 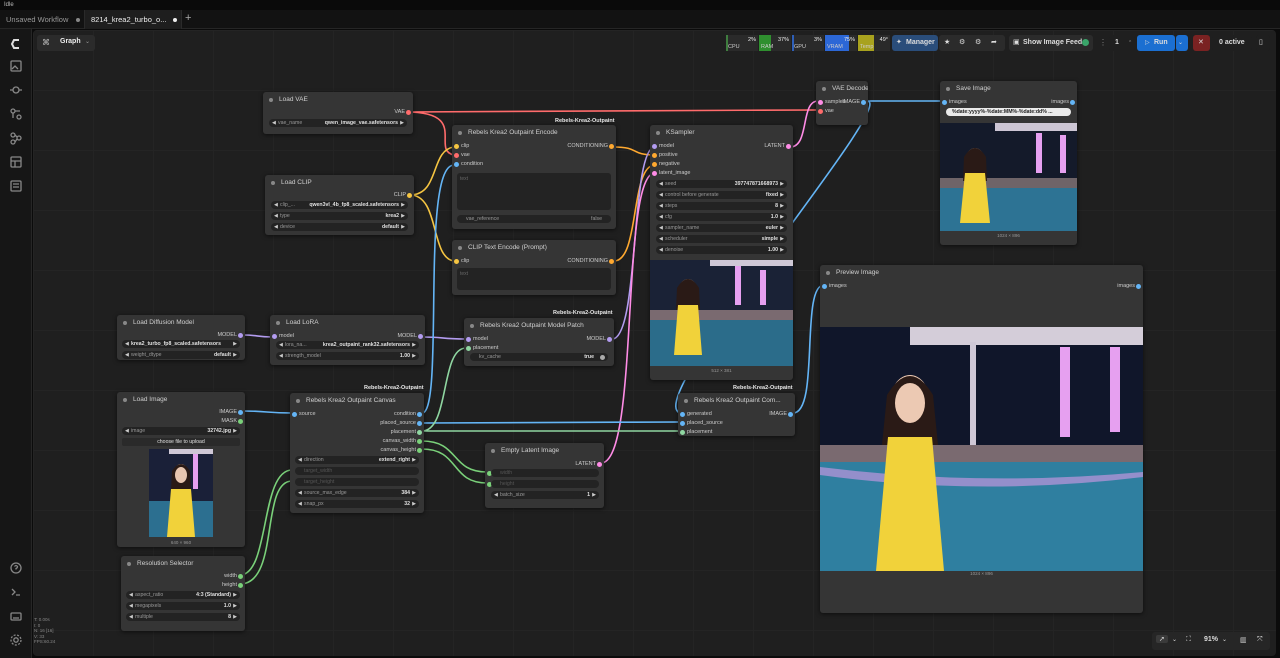 I want to click on install-icon: ⚙, so click(x=962, y=43).